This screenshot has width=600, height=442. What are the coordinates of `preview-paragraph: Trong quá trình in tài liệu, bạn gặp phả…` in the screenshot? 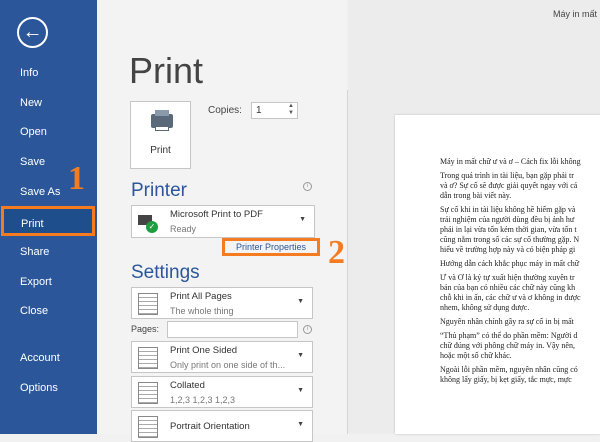 It's located at (509, 185).